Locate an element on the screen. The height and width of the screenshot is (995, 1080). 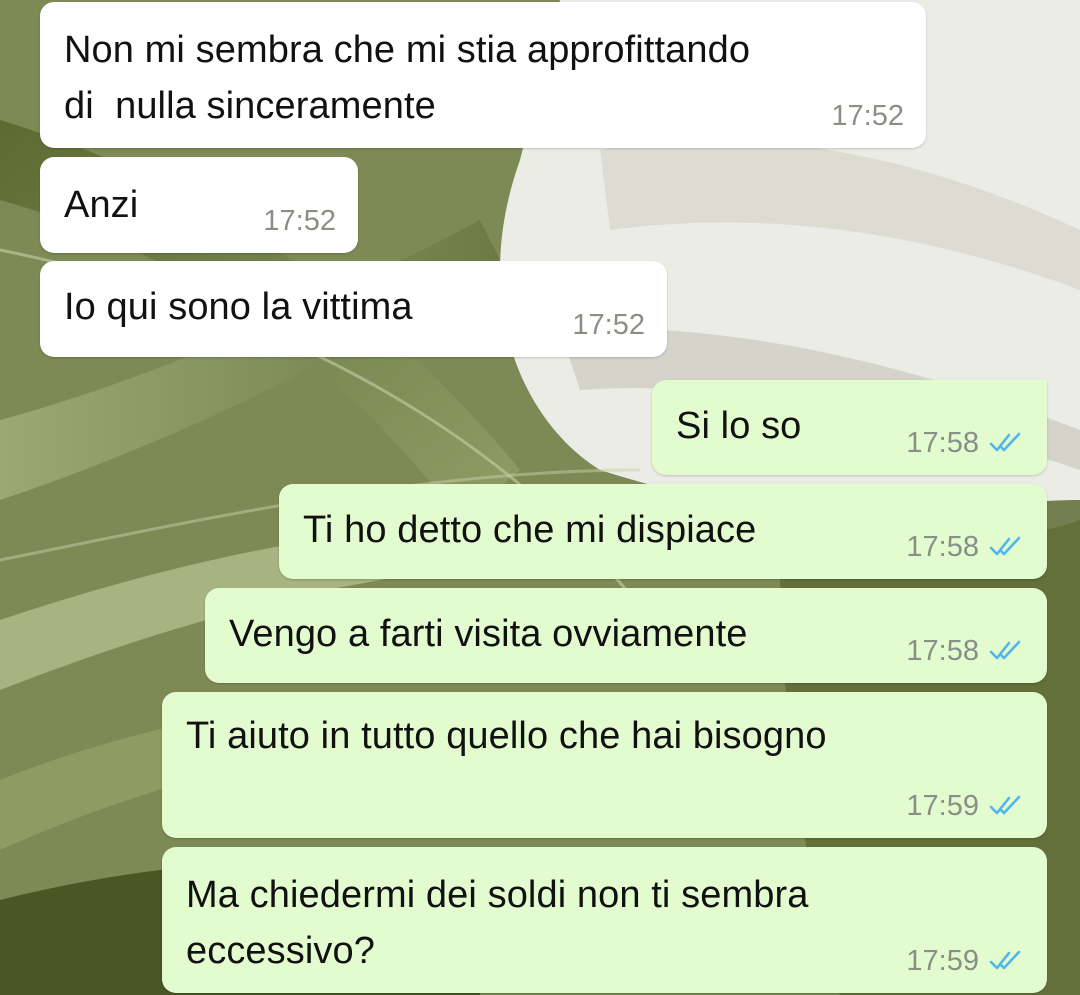
message-bubble-outgoing: Ti ho detto che mi dispiace 17:58 is located at coordinates (663, 531).